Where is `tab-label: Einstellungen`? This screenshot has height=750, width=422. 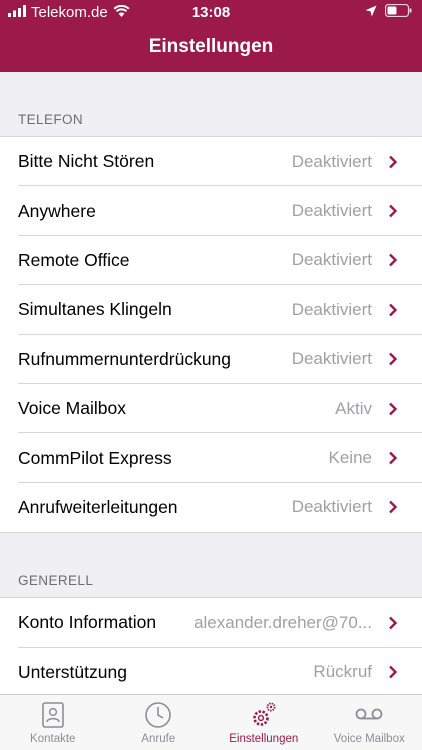 tab-label: Einstellungen is located at coordinates (264, 739).